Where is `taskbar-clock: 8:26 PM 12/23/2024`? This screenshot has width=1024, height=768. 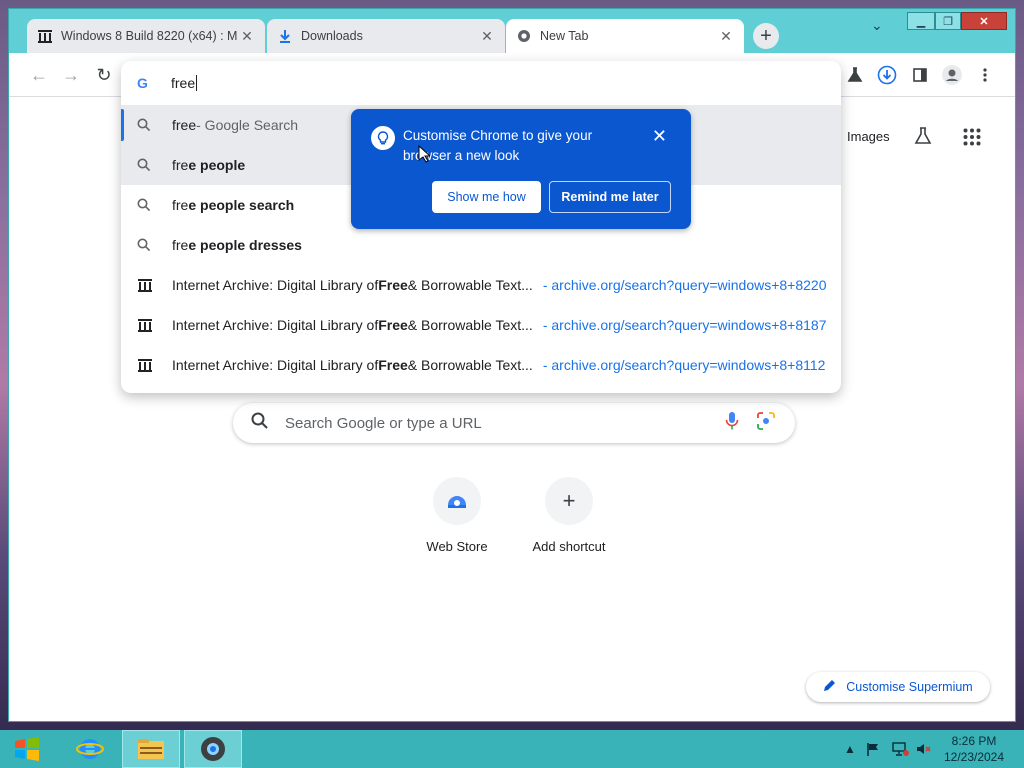 taskbar-clock: 8:26 PM 12/23/2024 is located at coordinates (974, 749).